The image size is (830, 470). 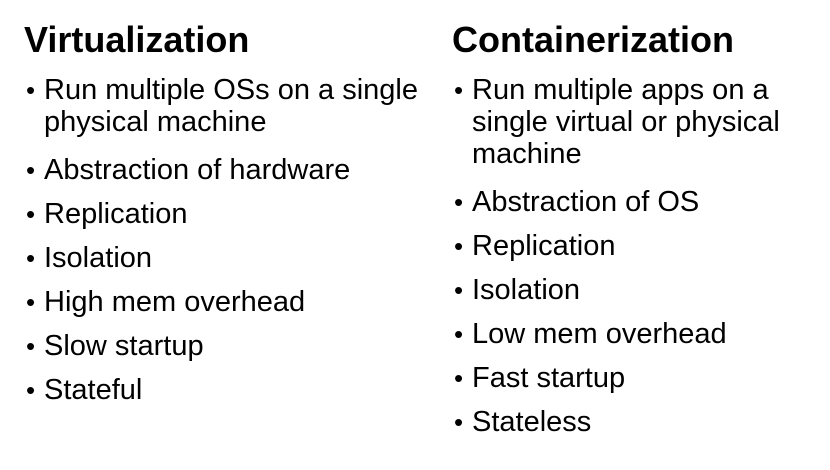 I want to click on list-item-text: Stateful, so click(x=93, y=390).